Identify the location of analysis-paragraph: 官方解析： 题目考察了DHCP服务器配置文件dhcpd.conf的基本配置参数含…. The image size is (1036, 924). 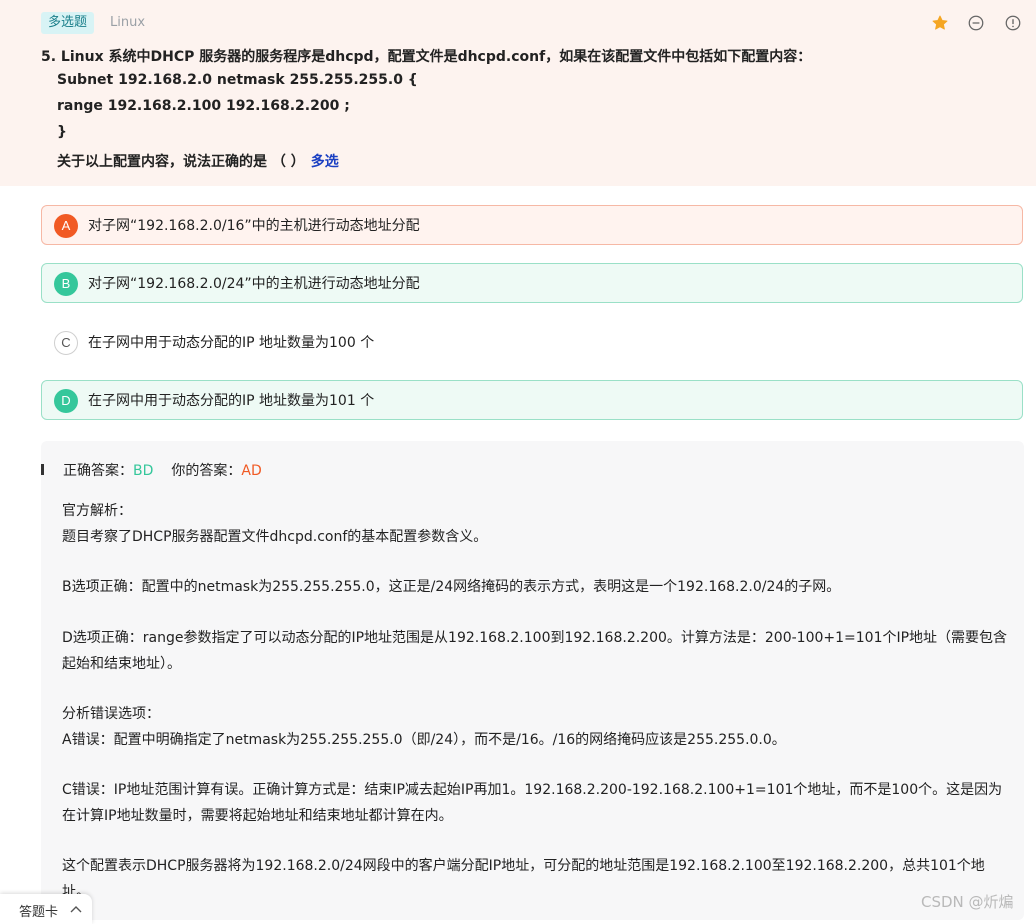
(275, 524).